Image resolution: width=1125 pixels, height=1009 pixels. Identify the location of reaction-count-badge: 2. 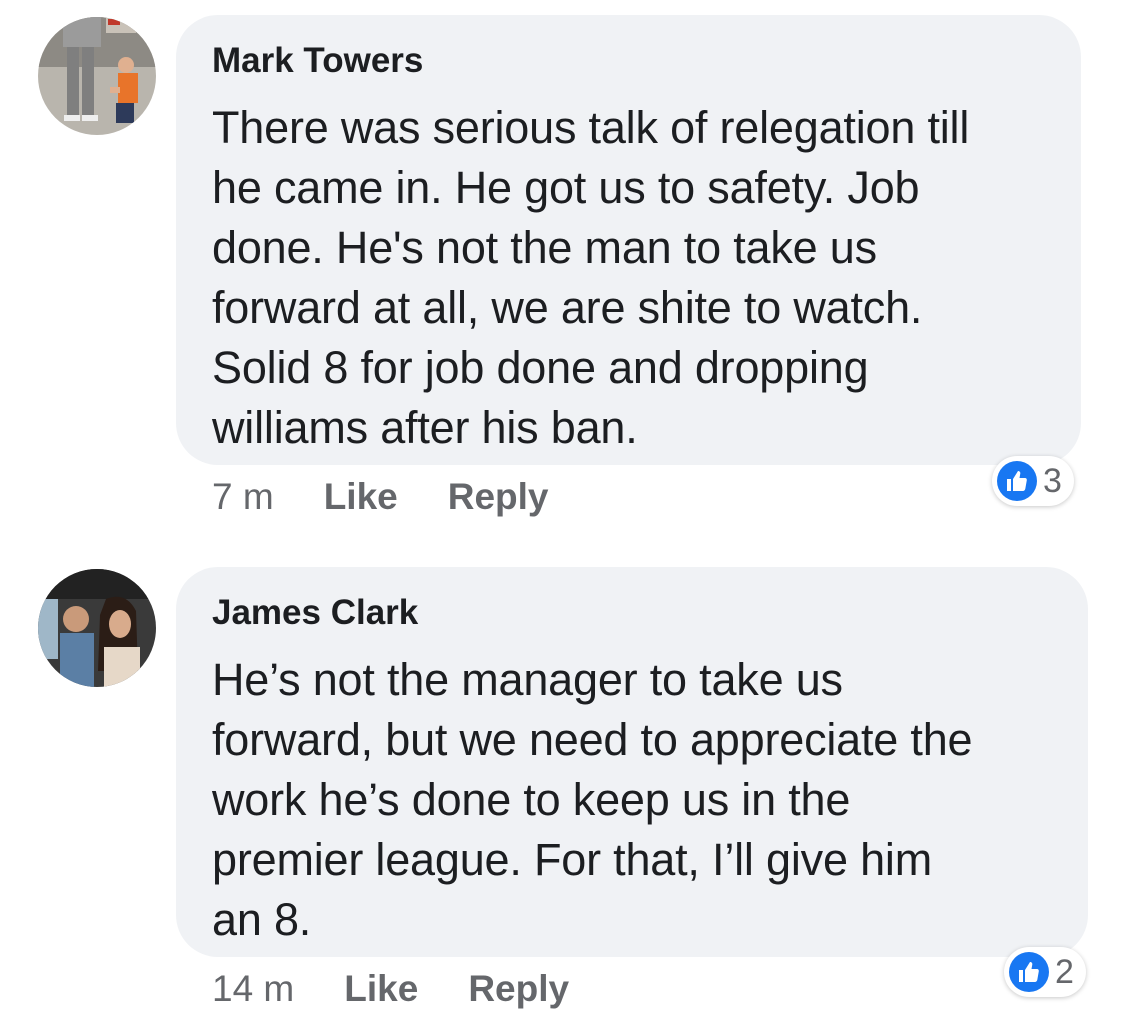
(1045, 972).